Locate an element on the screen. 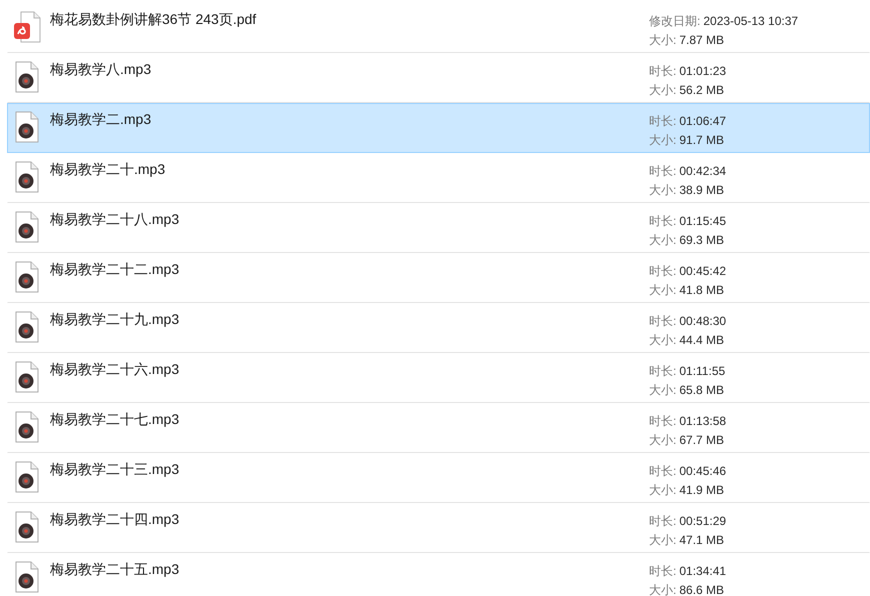 The height and width of the screenshot is (596, 870). file-name: 梅易教学二.mp3 is located at coordinates (101, 120).